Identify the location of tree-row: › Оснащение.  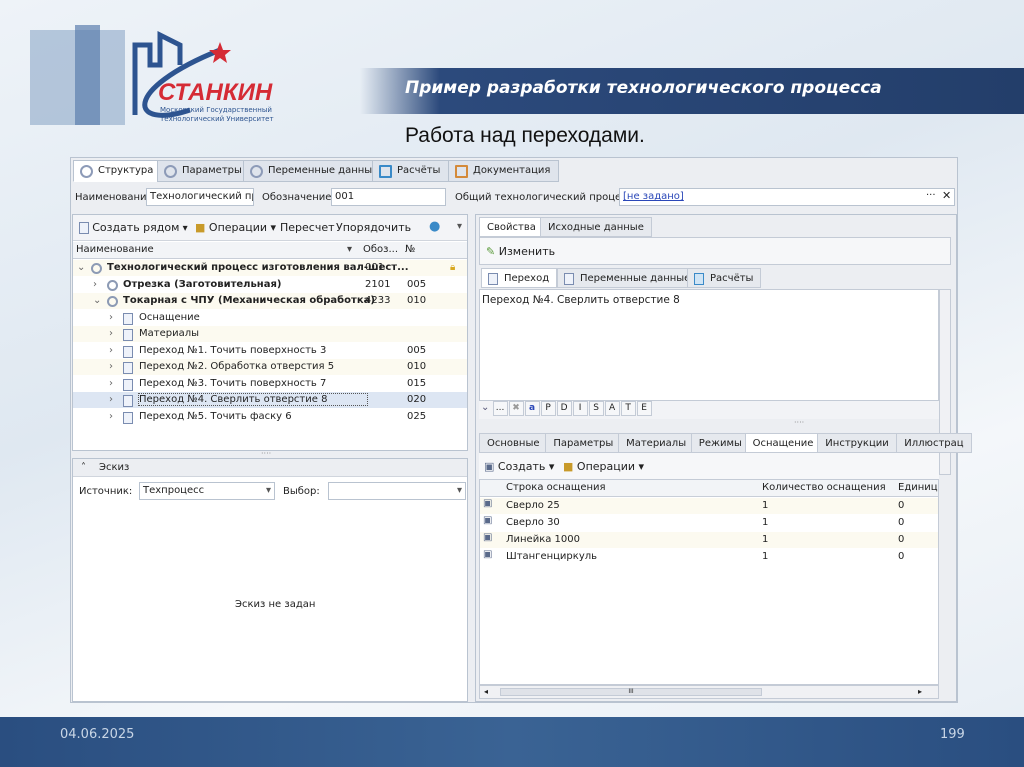
(270, 318).